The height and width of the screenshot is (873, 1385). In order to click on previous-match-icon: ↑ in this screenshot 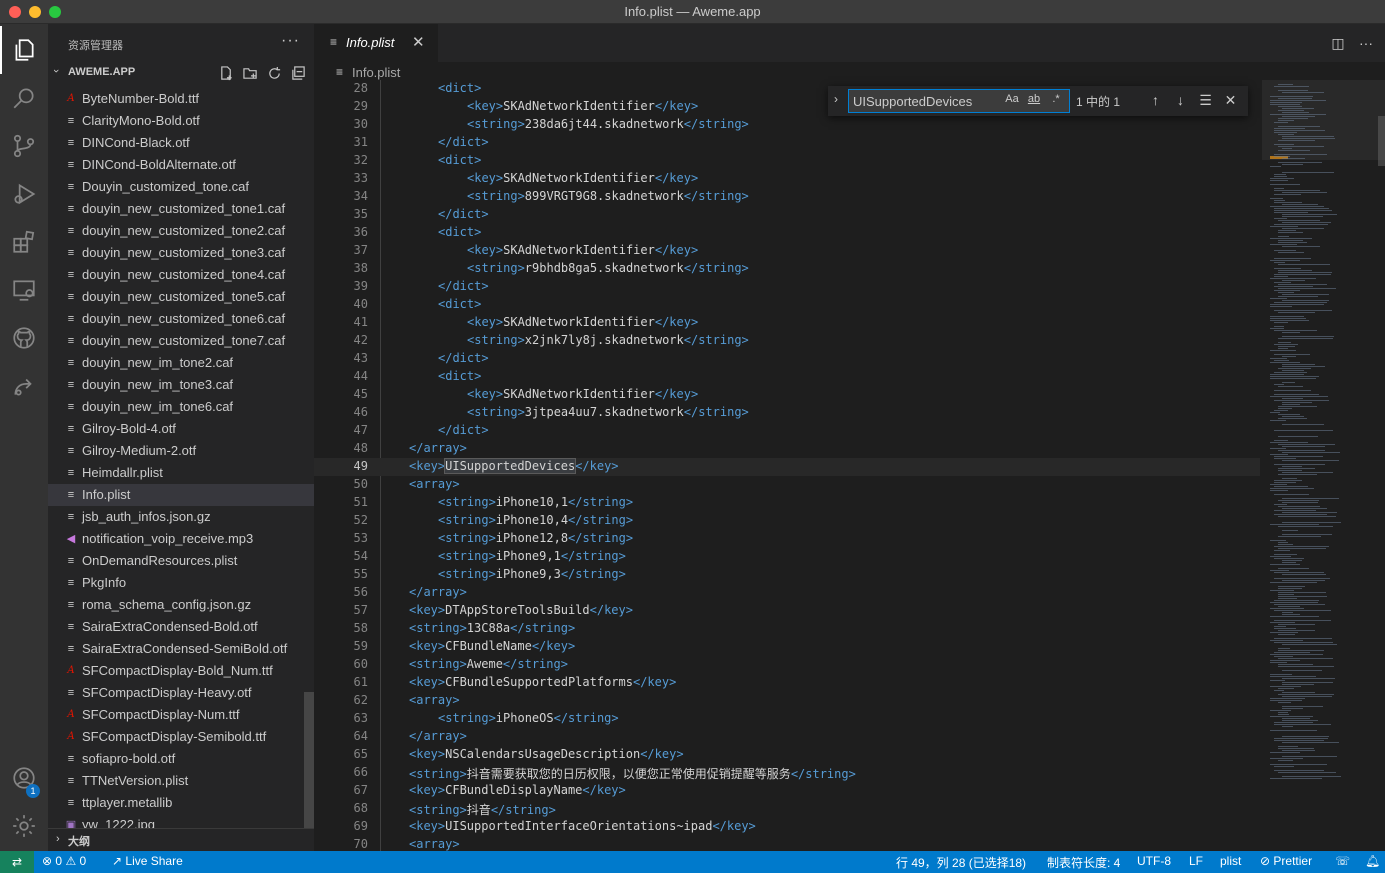, I will do `click(1155, 100)`.